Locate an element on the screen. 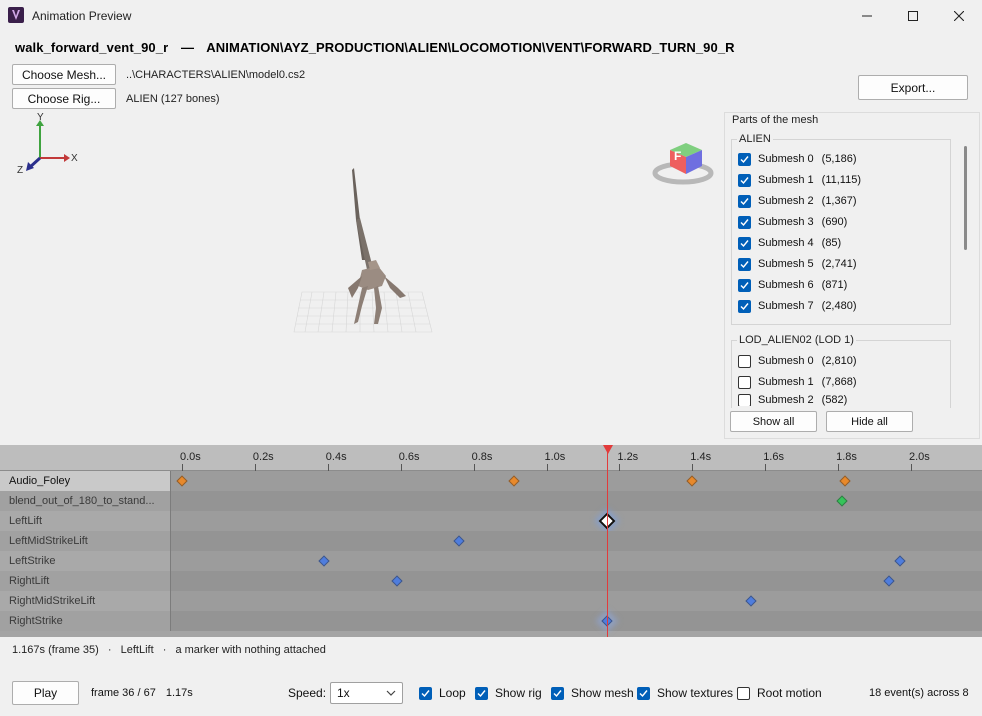 This screenshot has width=982, height=716. playhead is located at coordinates (608, 541).